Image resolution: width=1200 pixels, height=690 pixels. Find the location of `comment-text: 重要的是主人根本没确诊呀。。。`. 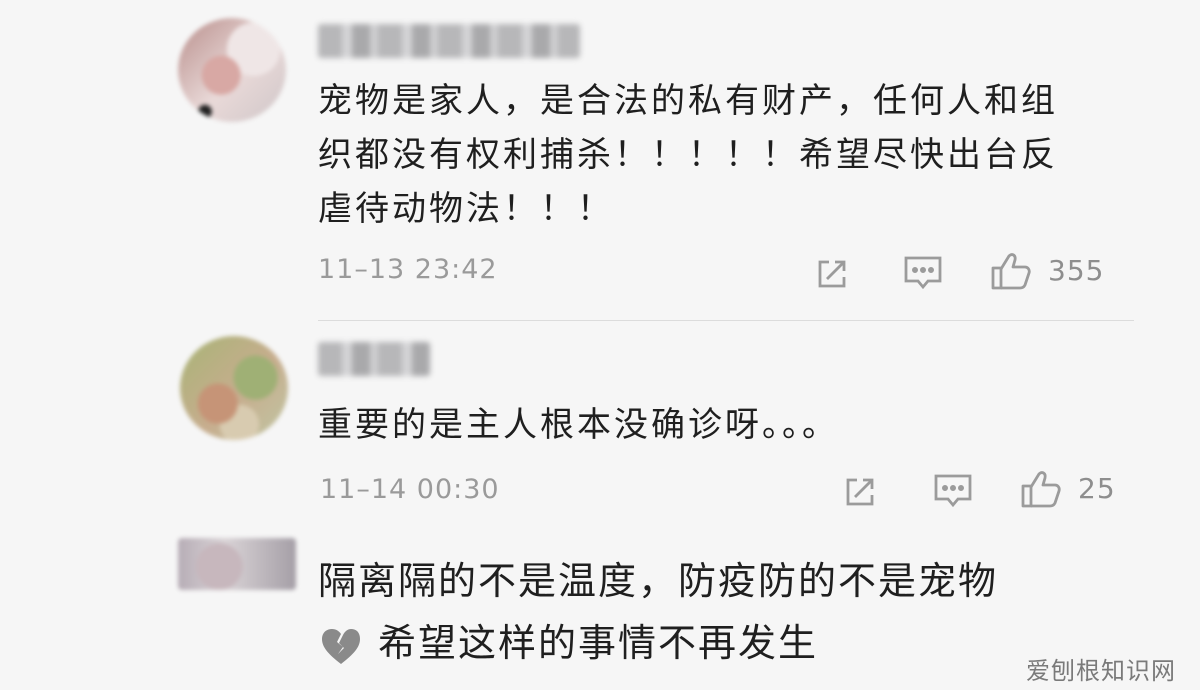

comment-text: 重要的是主人根本没确诊呀。。。 is located at coordinates (718, 425).